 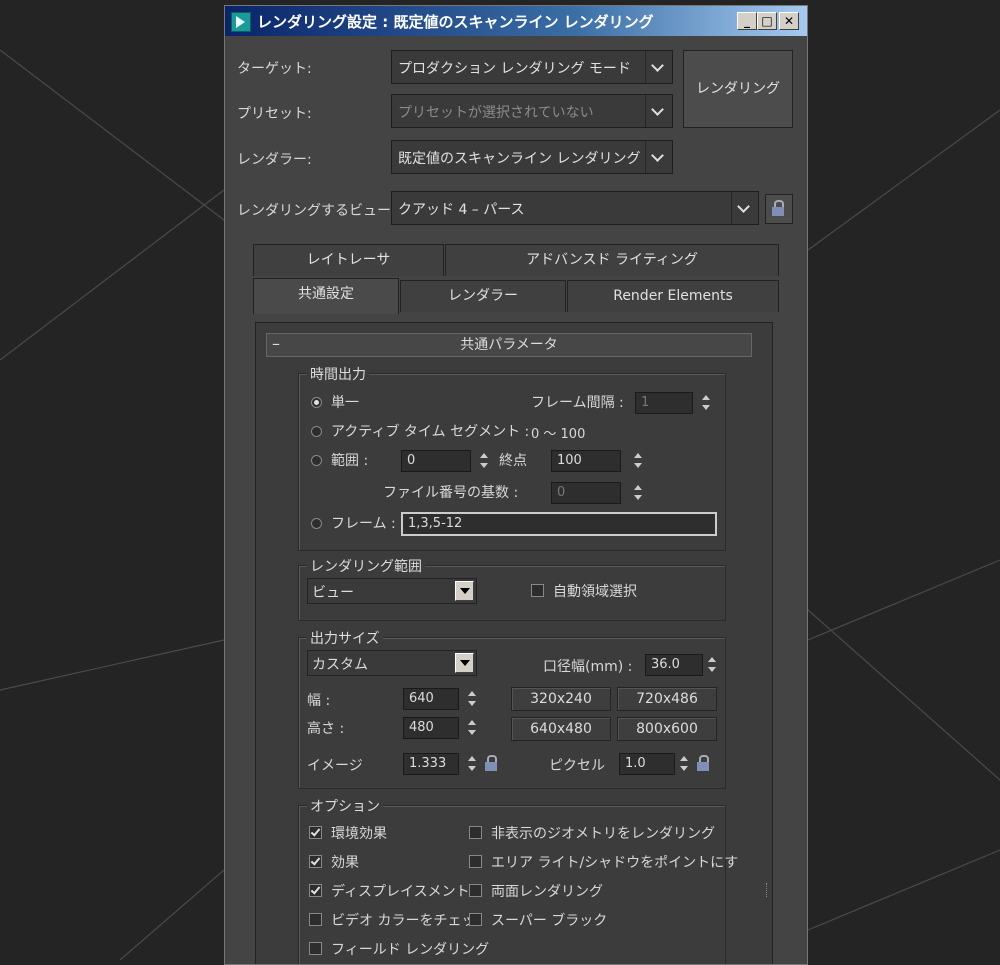 What do you see at coordinates (638, 461) in the screenshot?
I see `range-end-spinner` at bounding box center [638, 461].